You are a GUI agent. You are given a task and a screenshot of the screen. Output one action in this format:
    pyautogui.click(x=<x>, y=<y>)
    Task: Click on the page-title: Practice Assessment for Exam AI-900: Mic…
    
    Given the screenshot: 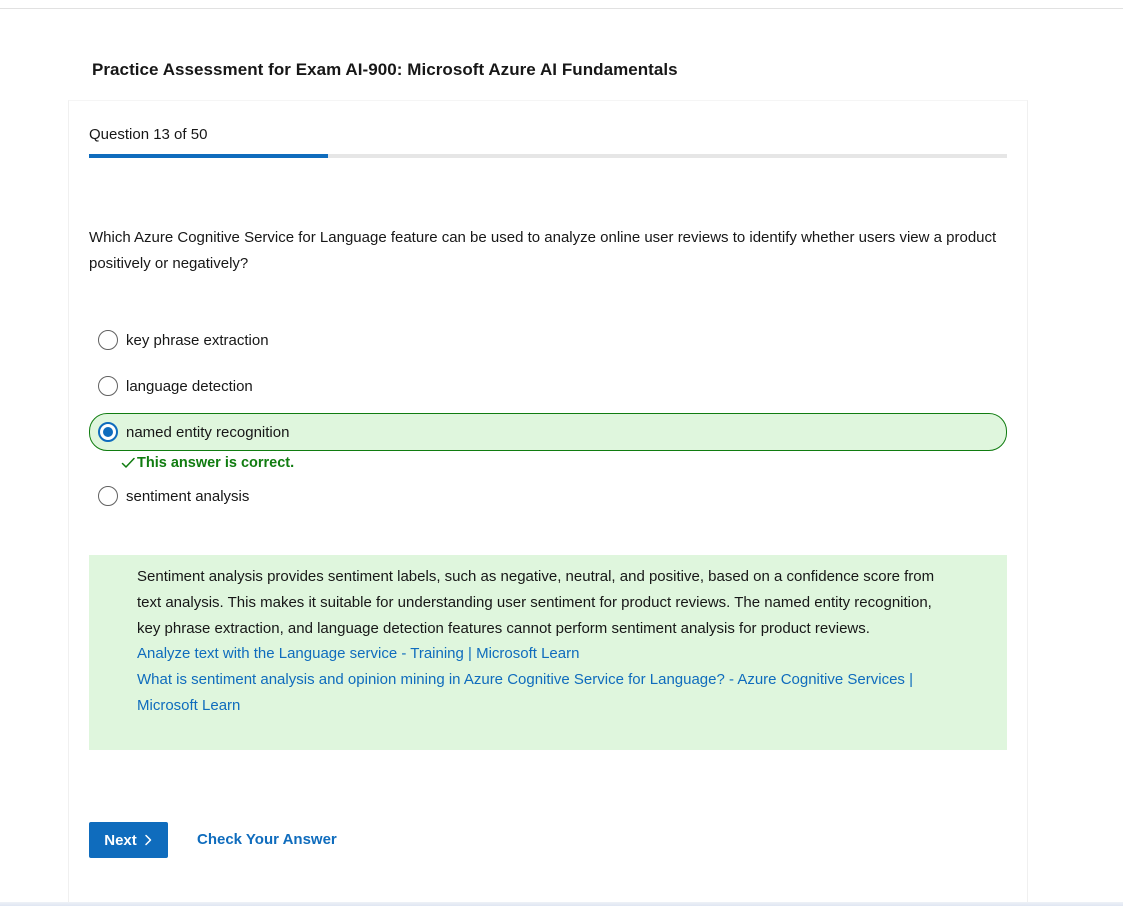 What is the action you would take?
    pyautogui.click(x=385, y=69)
    